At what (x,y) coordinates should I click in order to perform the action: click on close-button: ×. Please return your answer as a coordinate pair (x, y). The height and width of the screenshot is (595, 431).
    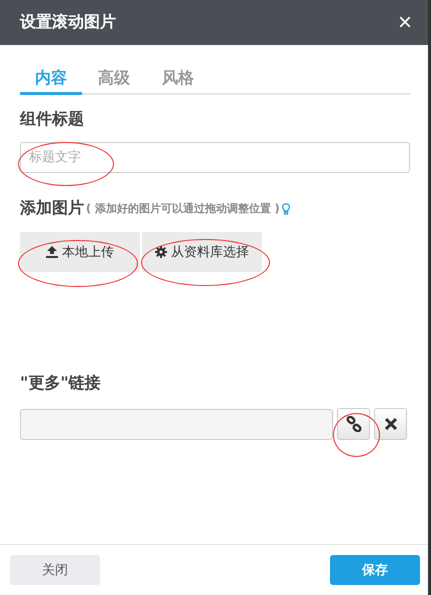
    Looking at the image, I should click on (405, 22).